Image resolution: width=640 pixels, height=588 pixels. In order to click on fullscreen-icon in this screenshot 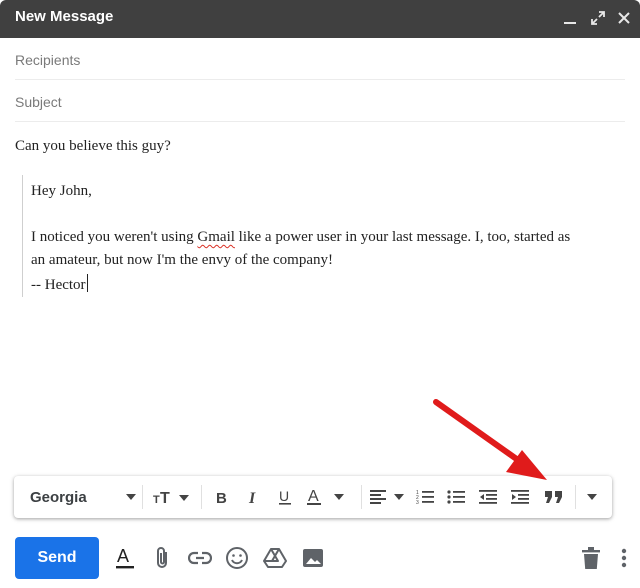, I will do `click(598, 18)`.